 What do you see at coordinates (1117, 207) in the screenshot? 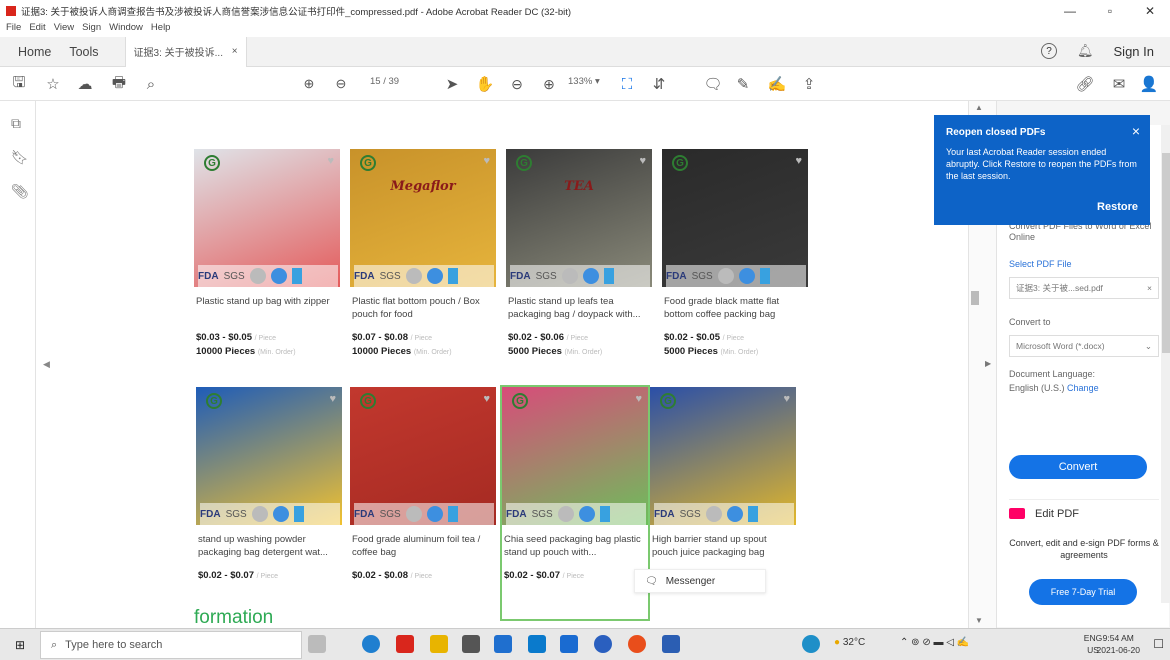
I see `restore-button: Restore` at bounding box center [1117, 207].